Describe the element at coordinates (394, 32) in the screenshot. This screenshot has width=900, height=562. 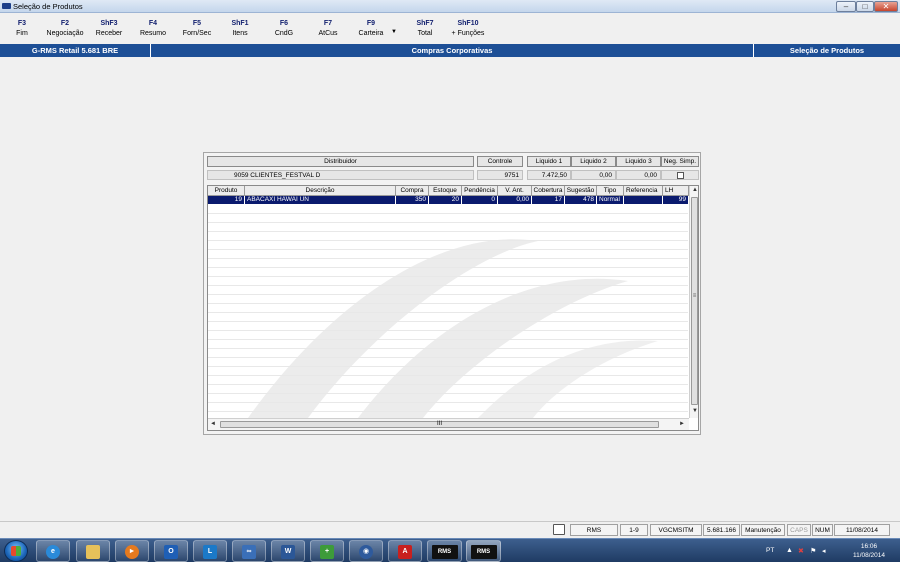
I see `dropdown-arrow-icon: ▼` at that location.